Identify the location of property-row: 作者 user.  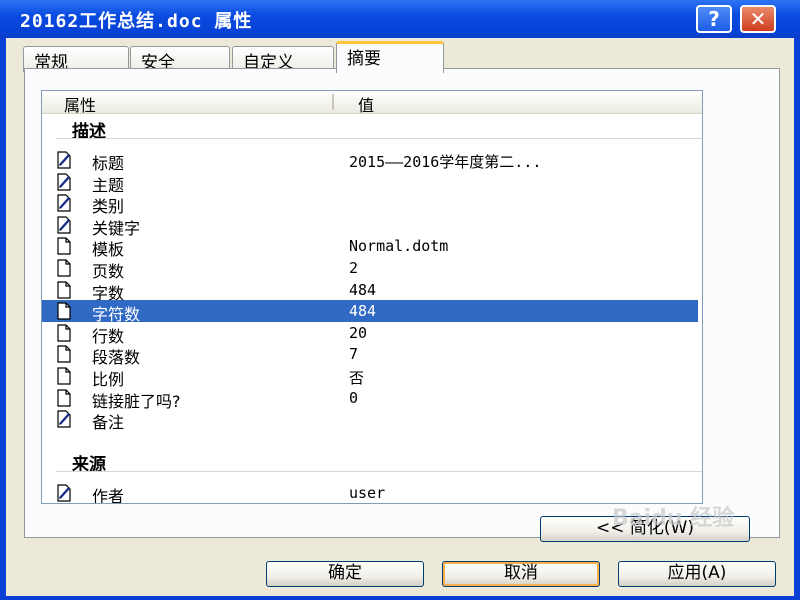
(370, 493).